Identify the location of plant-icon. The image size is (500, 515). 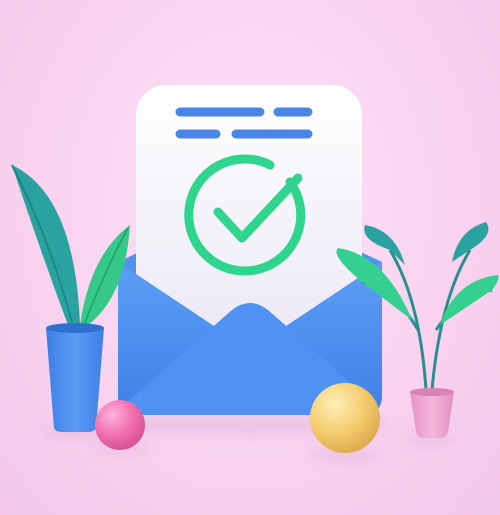
(70, 298).